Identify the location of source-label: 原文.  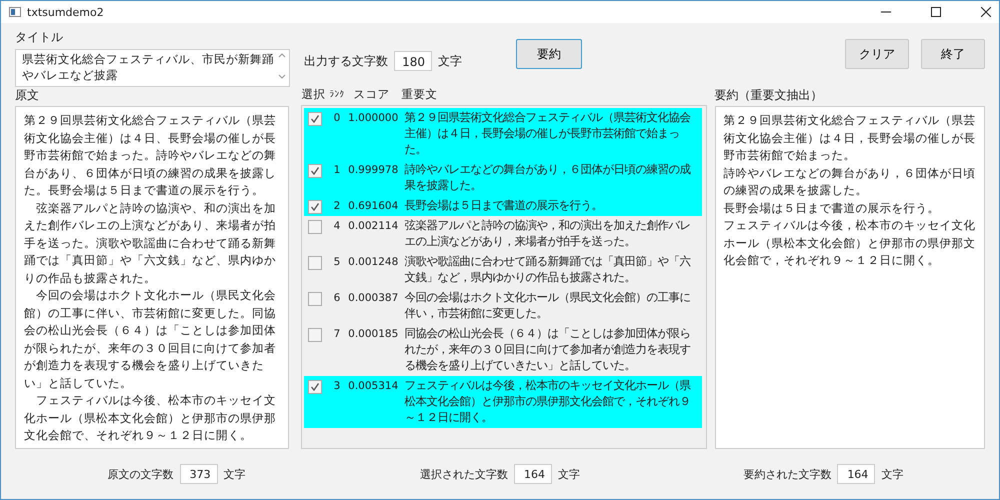
(27, 95).